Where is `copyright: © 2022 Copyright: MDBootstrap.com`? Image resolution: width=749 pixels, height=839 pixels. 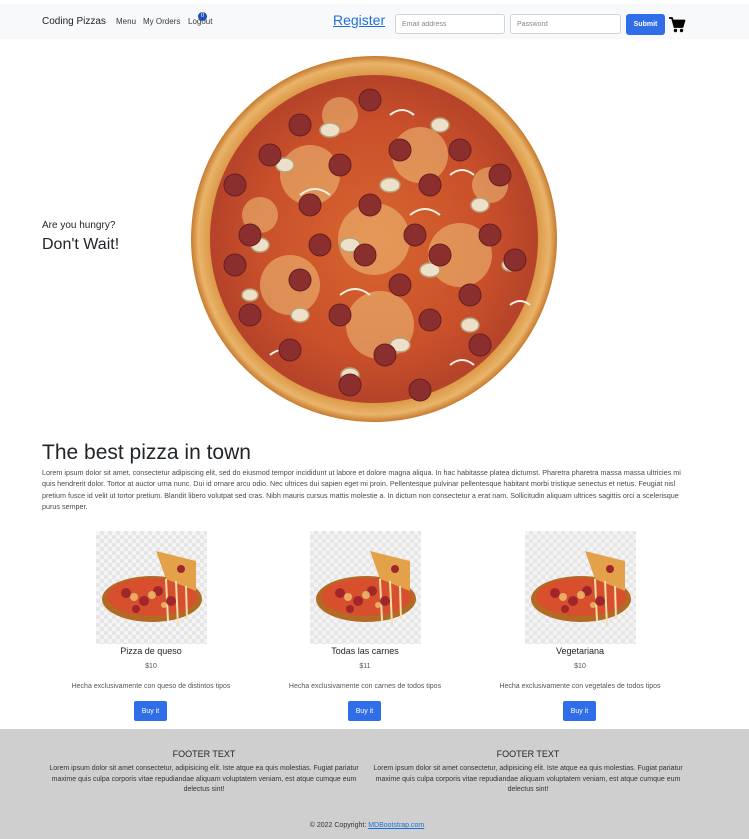
copyright: © 2022 Copyright: MDBootstrap.com is located at coordinates (367, 825).